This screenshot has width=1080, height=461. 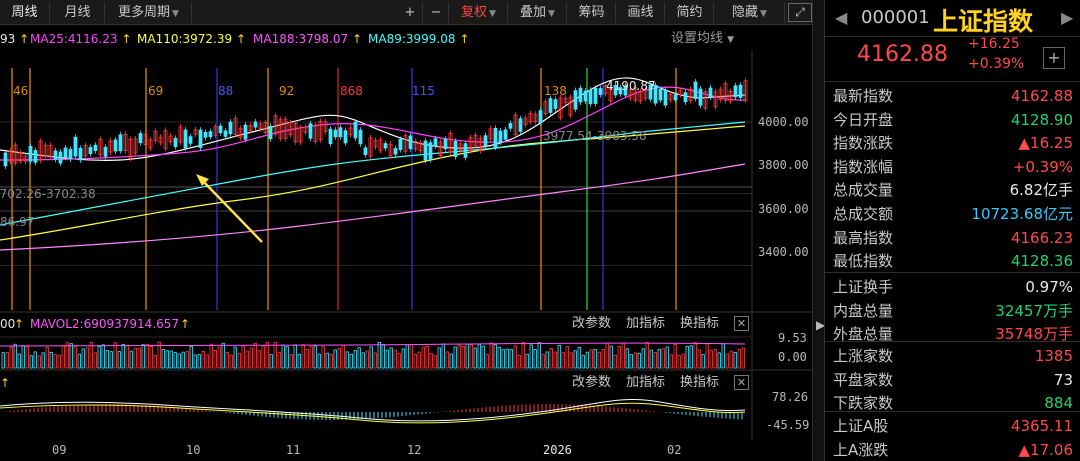 I want to click on stat-label: 最高指数, so click(x=863, y=237).